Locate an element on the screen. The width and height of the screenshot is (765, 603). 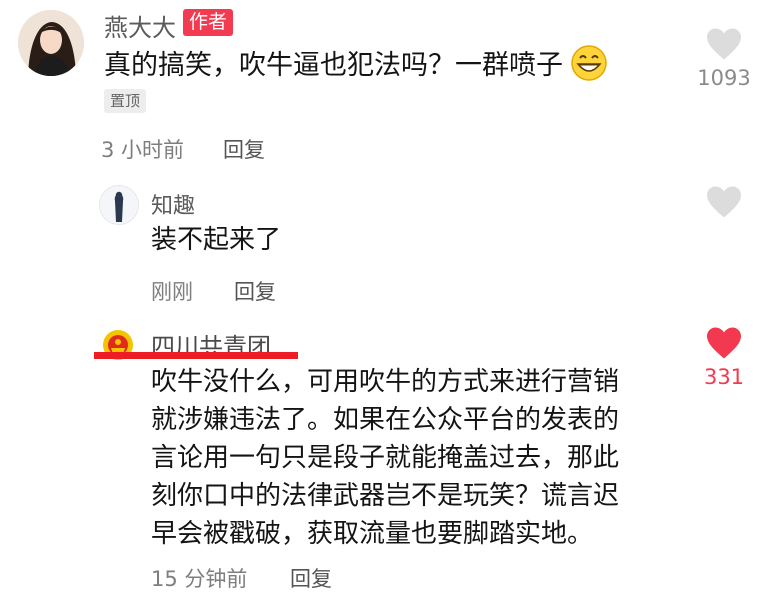
comment-username: 燕大大 is located at coordinates (140, 25).